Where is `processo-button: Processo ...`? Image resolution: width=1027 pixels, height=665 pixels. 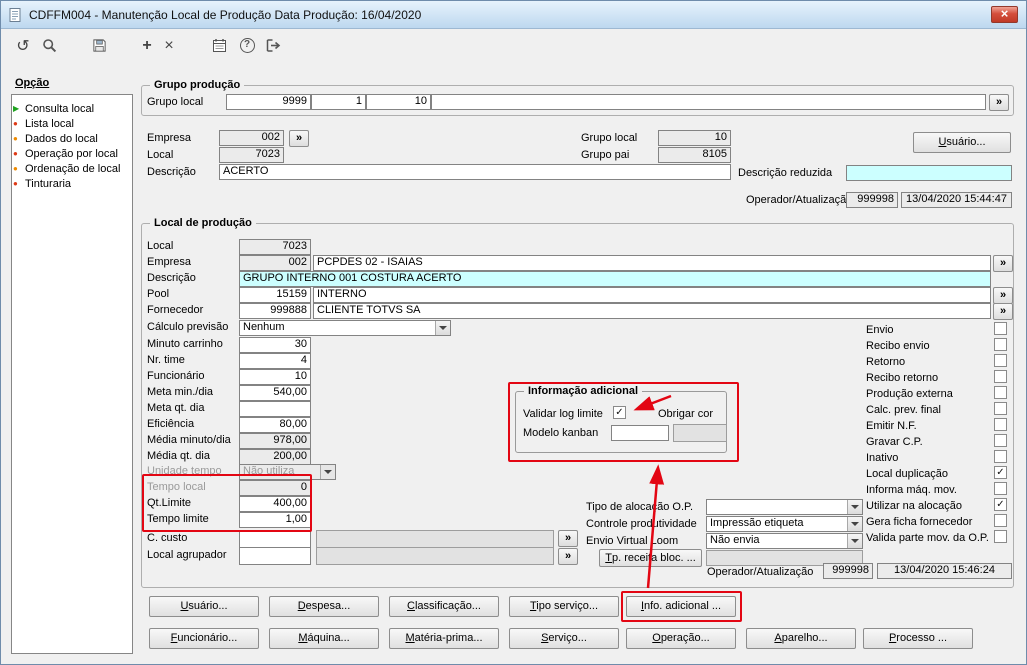
processo-button: Processo ... is located at coordinates (918, 638).